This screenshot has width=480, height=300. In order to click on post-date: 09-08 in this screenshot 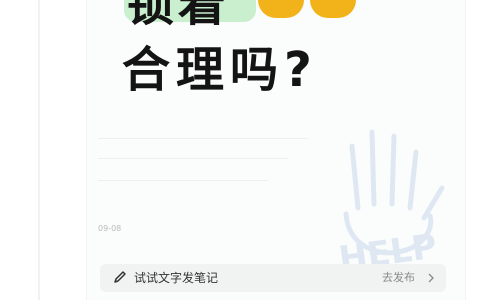, I will do `click(110, 228)`.